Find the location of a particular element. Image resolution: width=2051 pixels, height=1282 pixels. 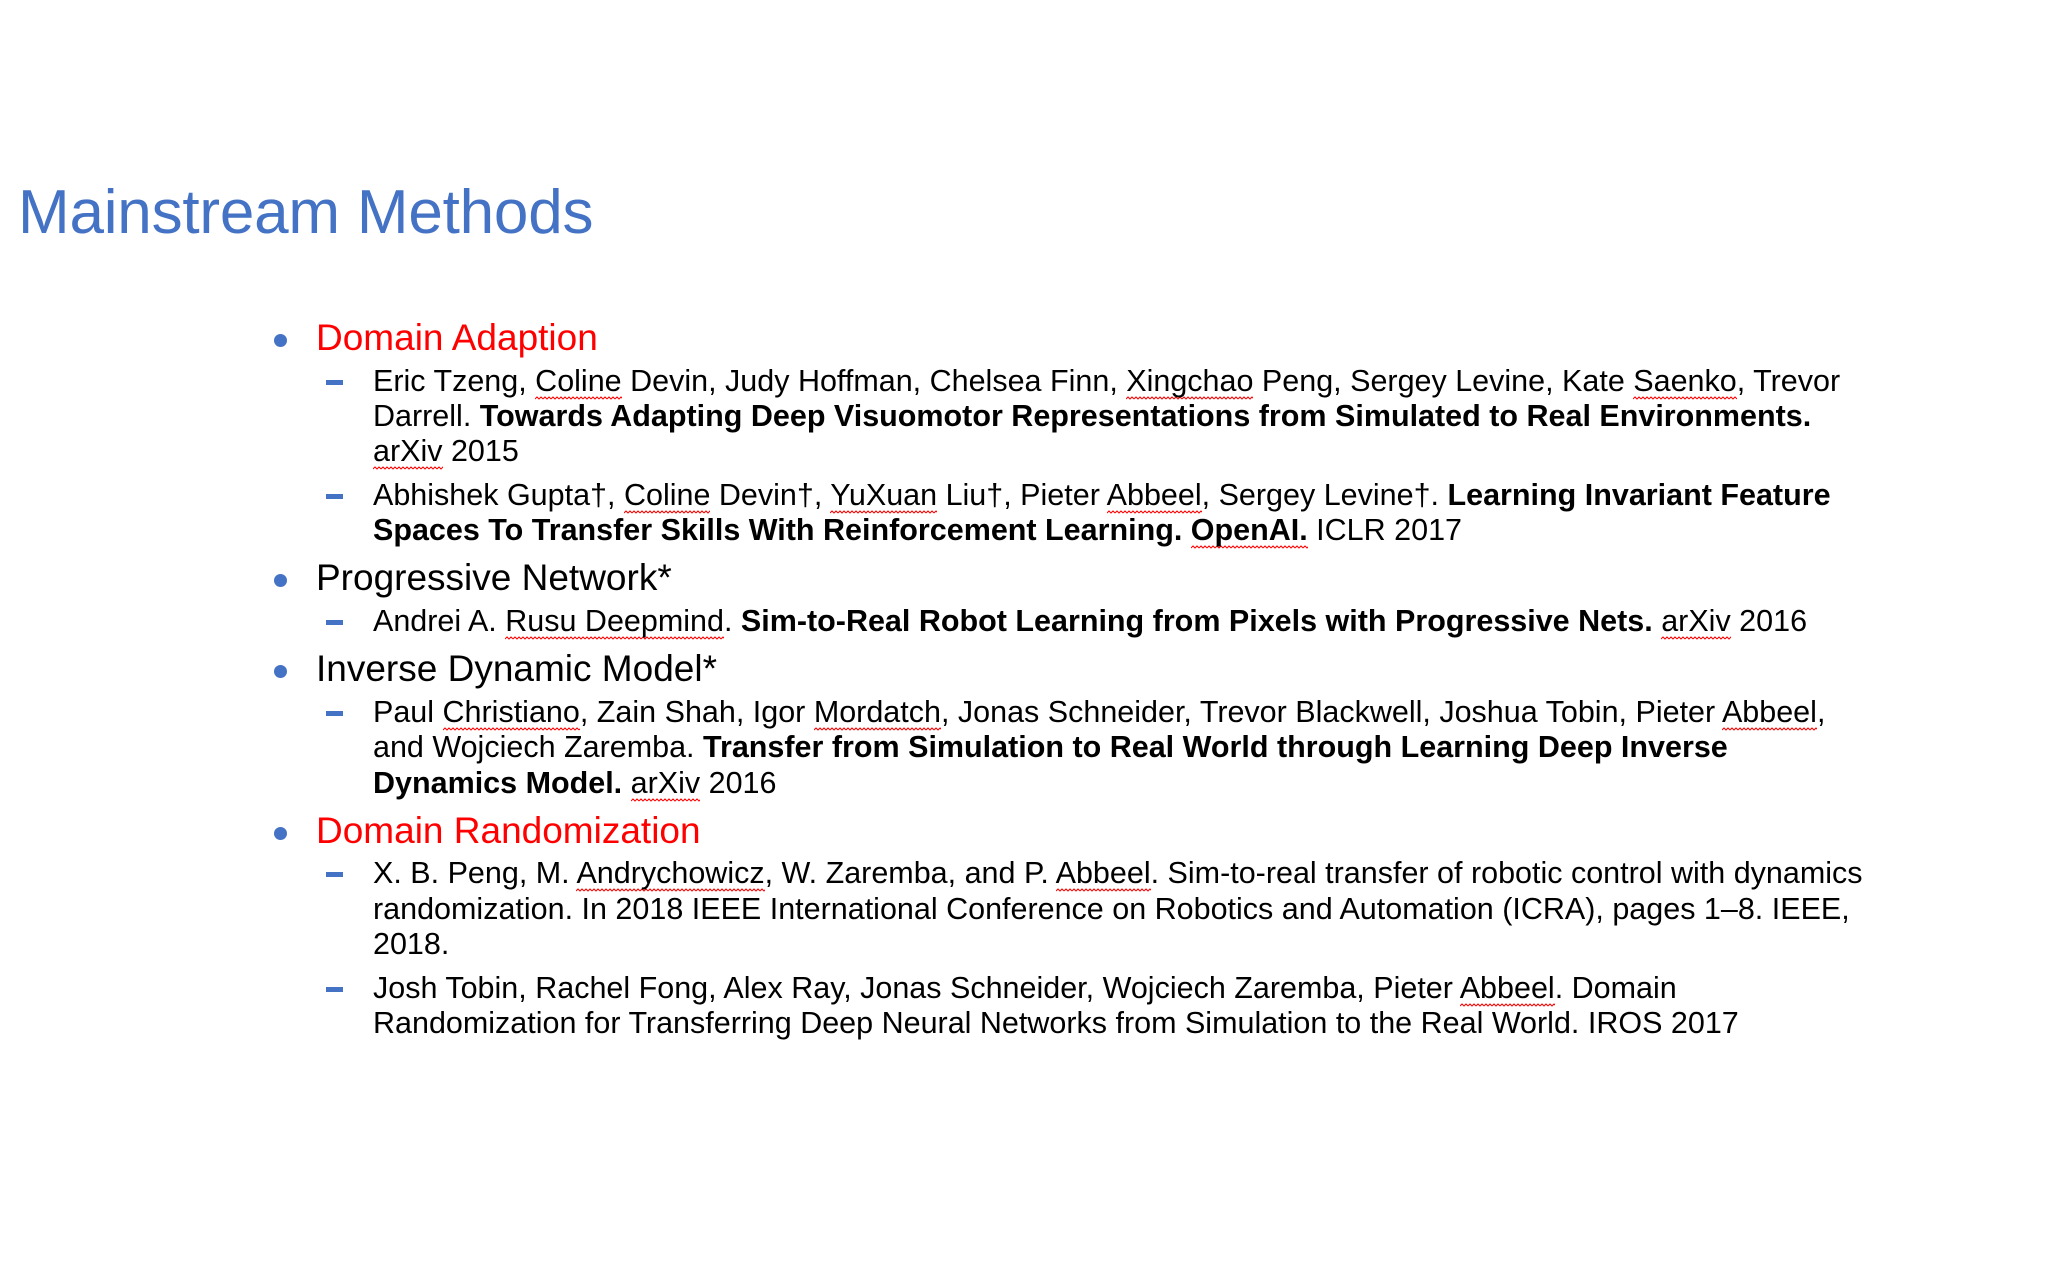

misspelled-word: Saenko is located at coordinates (1685, 381).